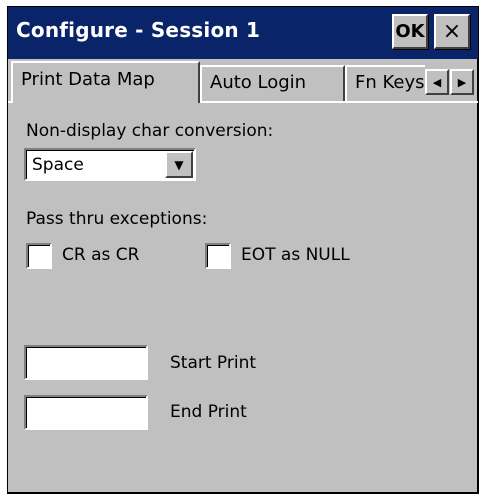 This screenshot has width=484, height=500. I want to click on nondisplay-conversion-label: Non-display char conversion:, so click(150, 131).